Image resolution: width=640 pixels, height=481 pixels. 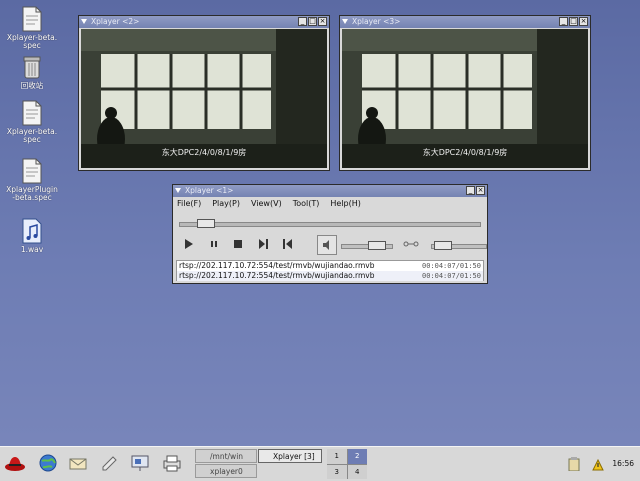 I want to click on task-button-terminal: /mnt/win, so click(x=226, y=456).